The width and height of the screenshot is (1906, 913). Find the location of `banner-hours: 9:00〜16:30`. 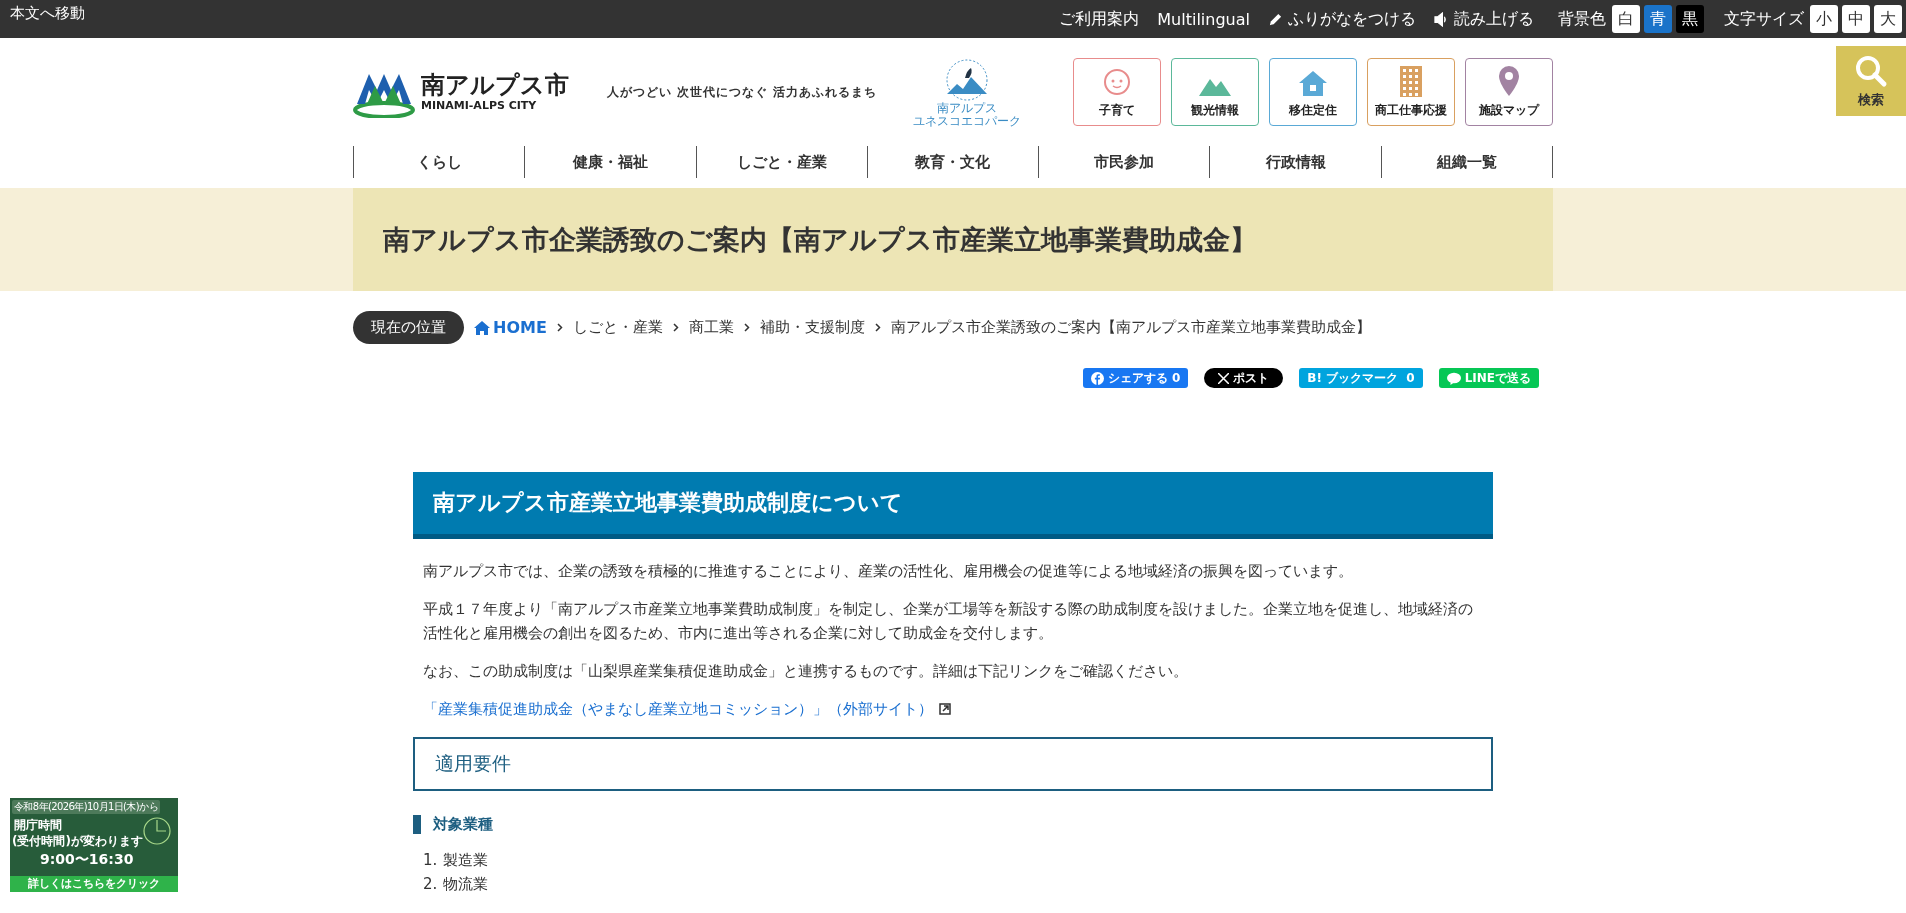

banner-hours: 9:00〜16:30 is located at coordinates (87, 860).